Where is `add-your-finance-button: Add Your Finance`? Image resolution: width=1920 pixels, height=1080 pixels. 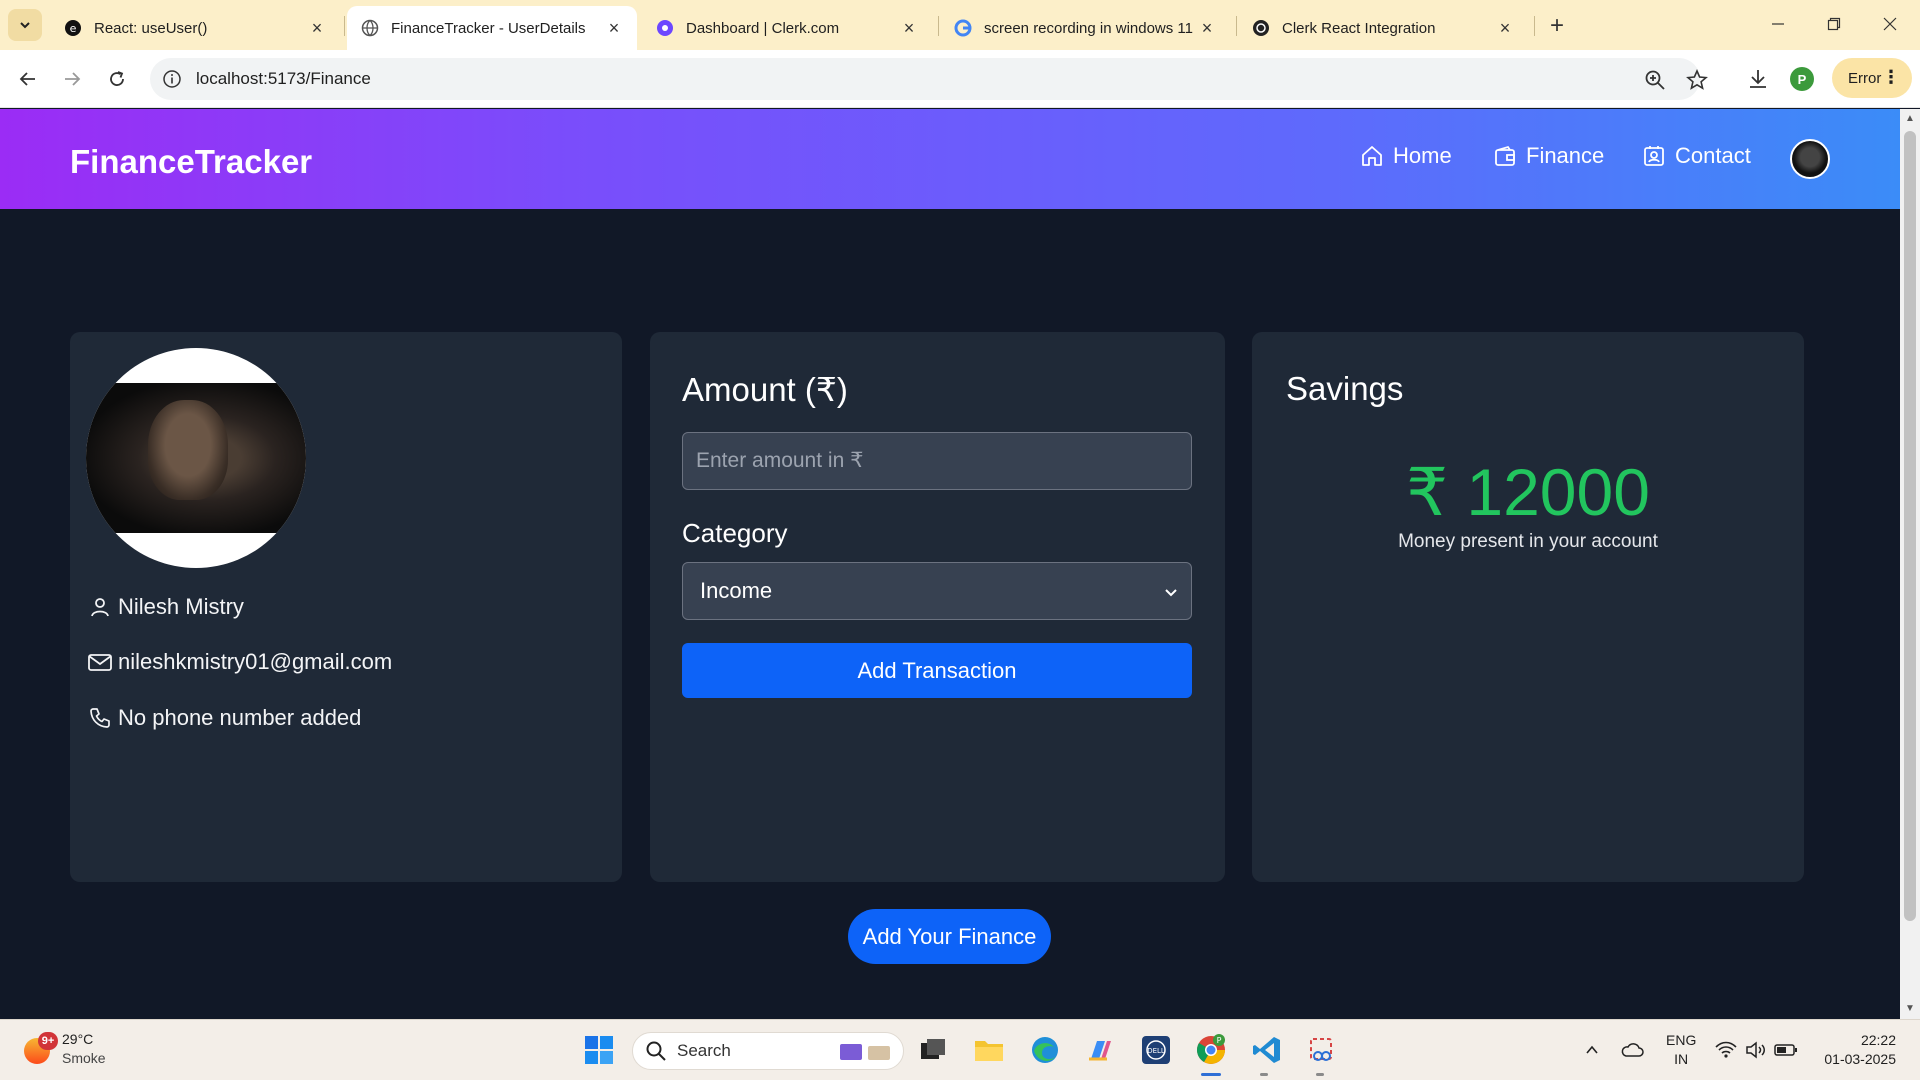
add-your-finance-button: Add Your Finance is located at coordinates (949, 936).